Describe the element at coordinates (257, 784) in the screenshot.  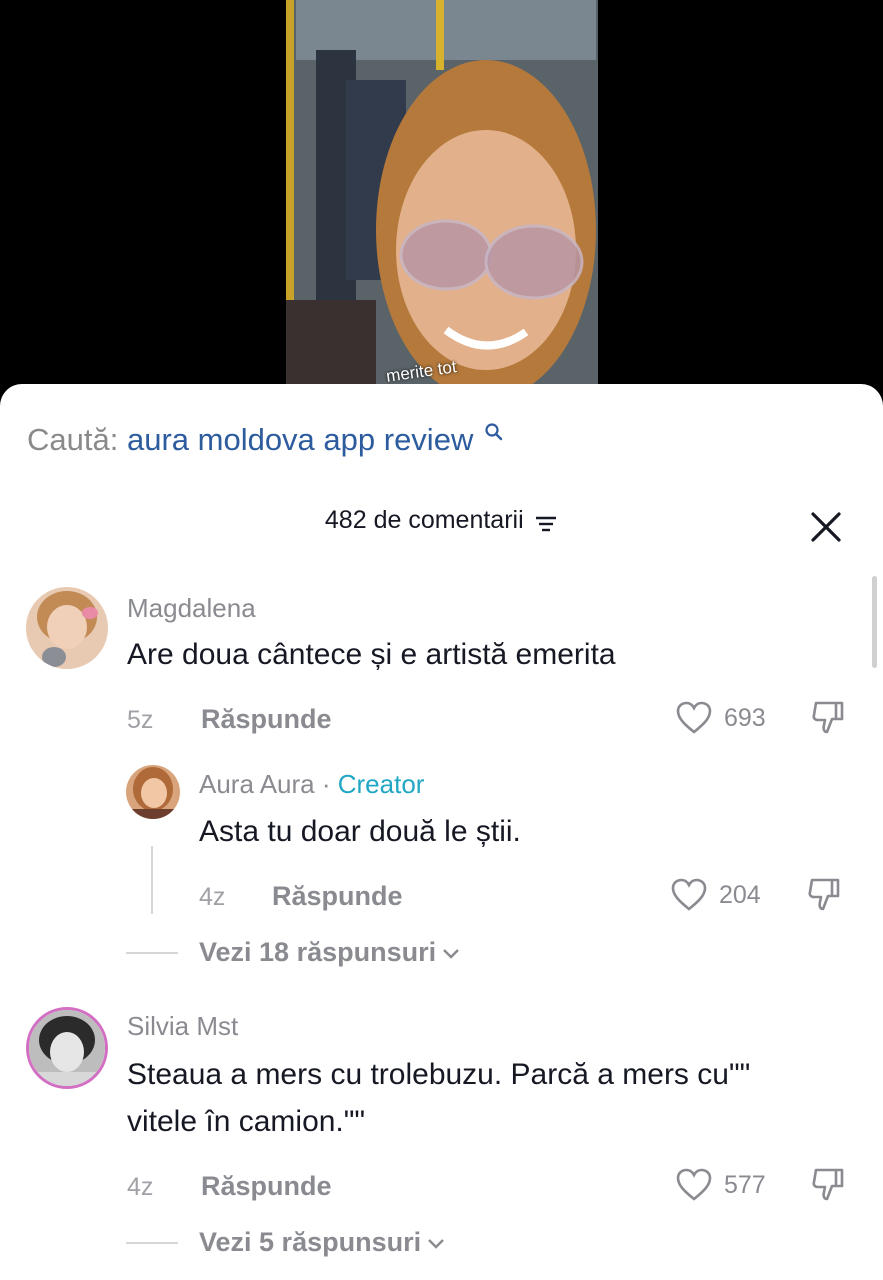
I see `reply-username: Aura Aura` at that location.